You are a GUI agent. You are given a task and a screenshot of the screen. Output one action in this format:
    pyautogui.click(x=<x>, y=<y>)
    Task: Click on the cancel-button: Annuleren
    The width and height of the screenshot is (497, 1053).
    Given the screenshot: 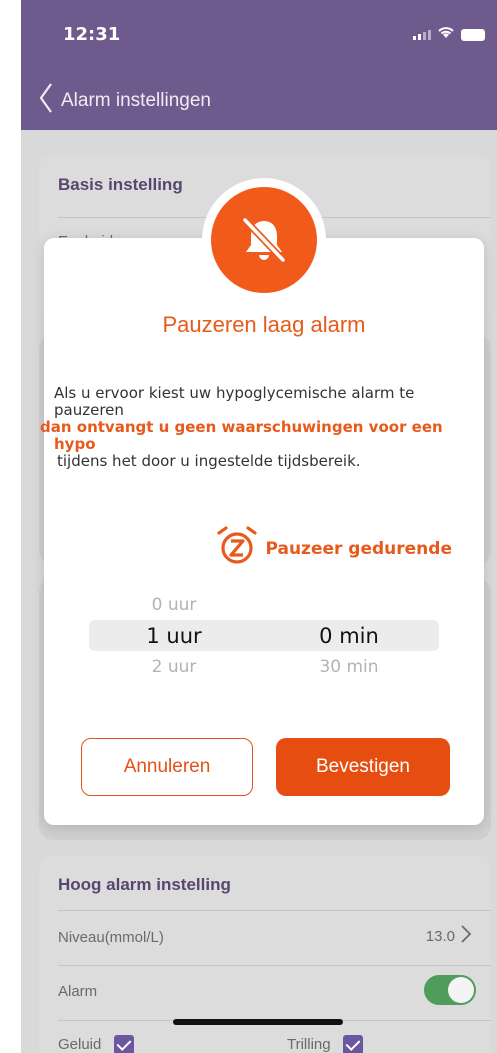 What is the action you would take?
    pyautogui.click(x=167, y=767)
    